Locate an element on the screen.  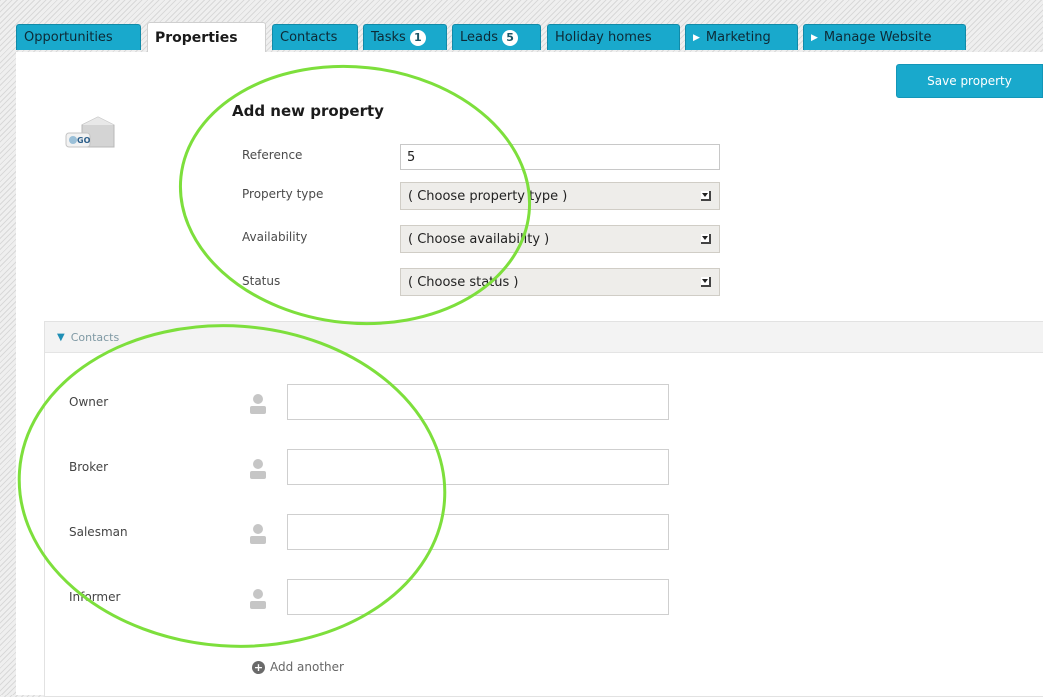
save-property-button: Save property is located at coordinates (969, 81).